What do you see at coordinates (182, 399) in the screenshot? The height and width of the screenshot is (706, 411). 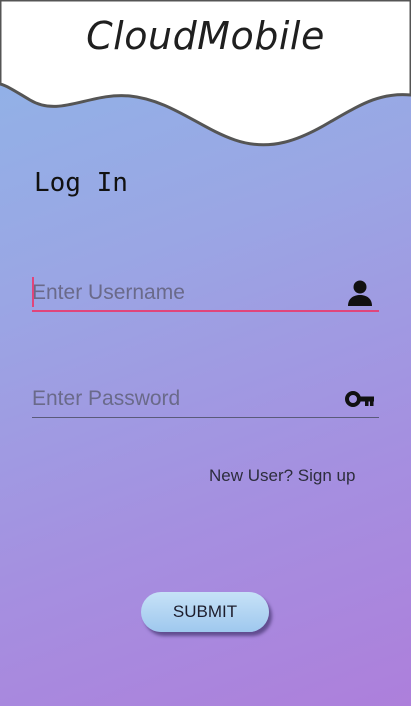 I see `password-input` at bounding box center [182, 399].